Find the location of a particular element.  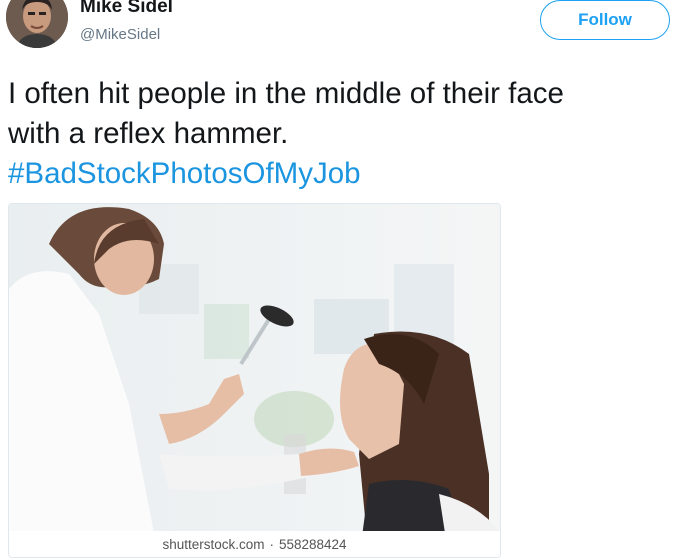

image-watermark: shutterstock.com · 558288424 is located at coordinates (254, 544).